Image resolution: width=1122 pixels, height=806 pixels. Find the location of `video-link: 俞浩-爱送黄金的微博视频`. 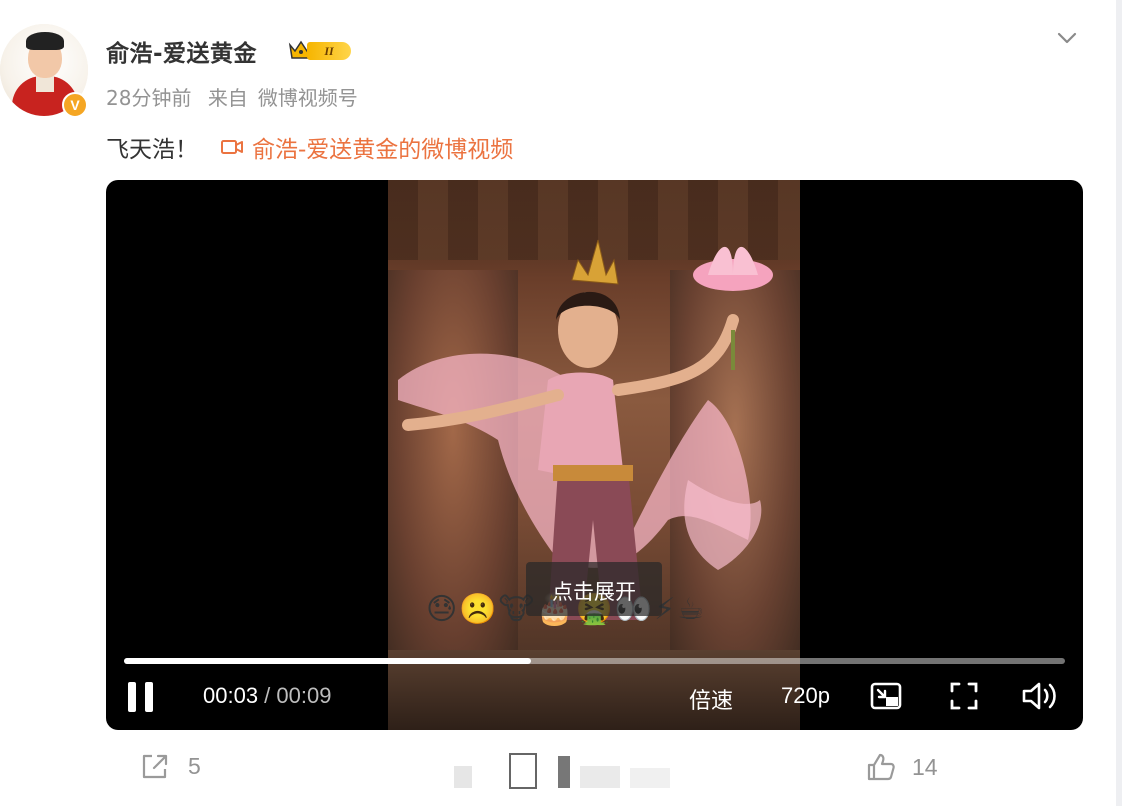

video-link: 俞浩-爱送黄金的微博视频 is located at coordinates (366, 147).